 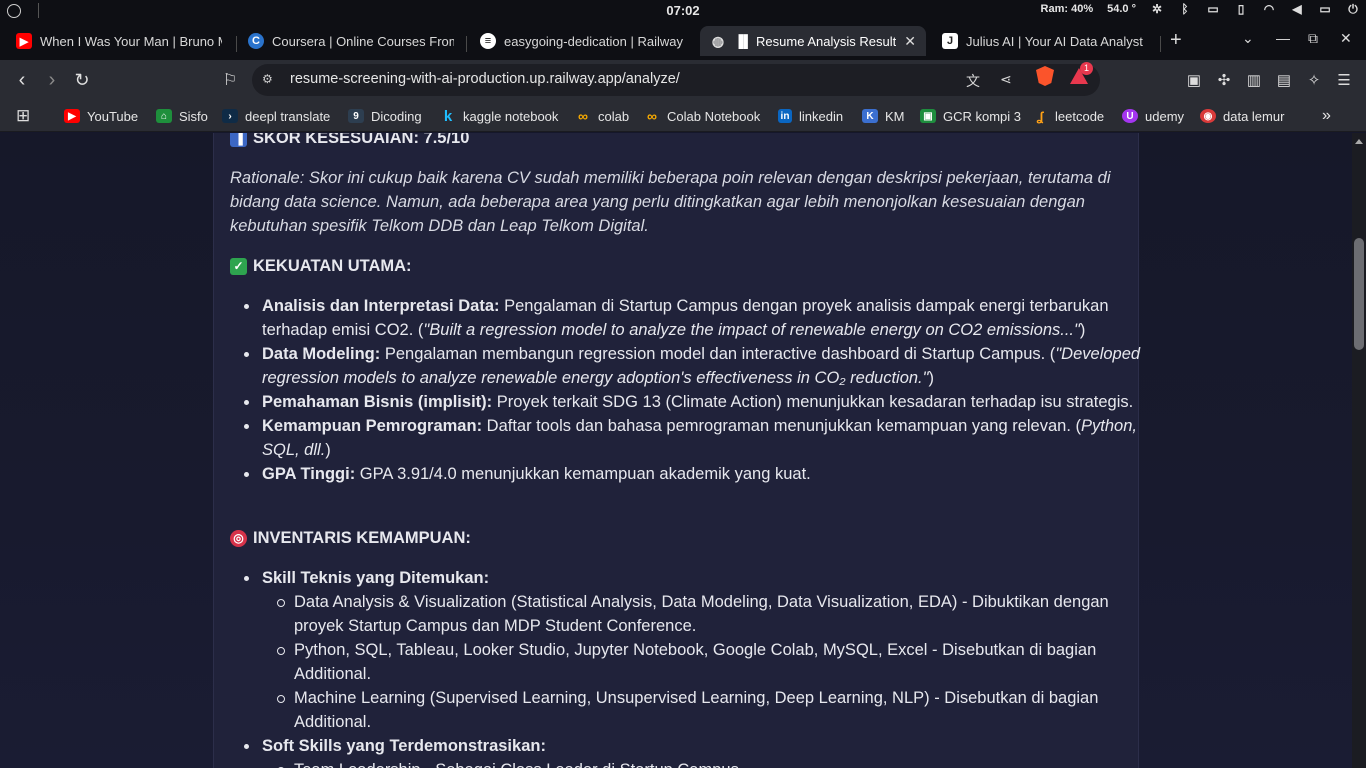 What do you see at coordinates (883, 116) in the screenshot?
I see `bookmark-km: K KM` at bounding box center [883, 116].